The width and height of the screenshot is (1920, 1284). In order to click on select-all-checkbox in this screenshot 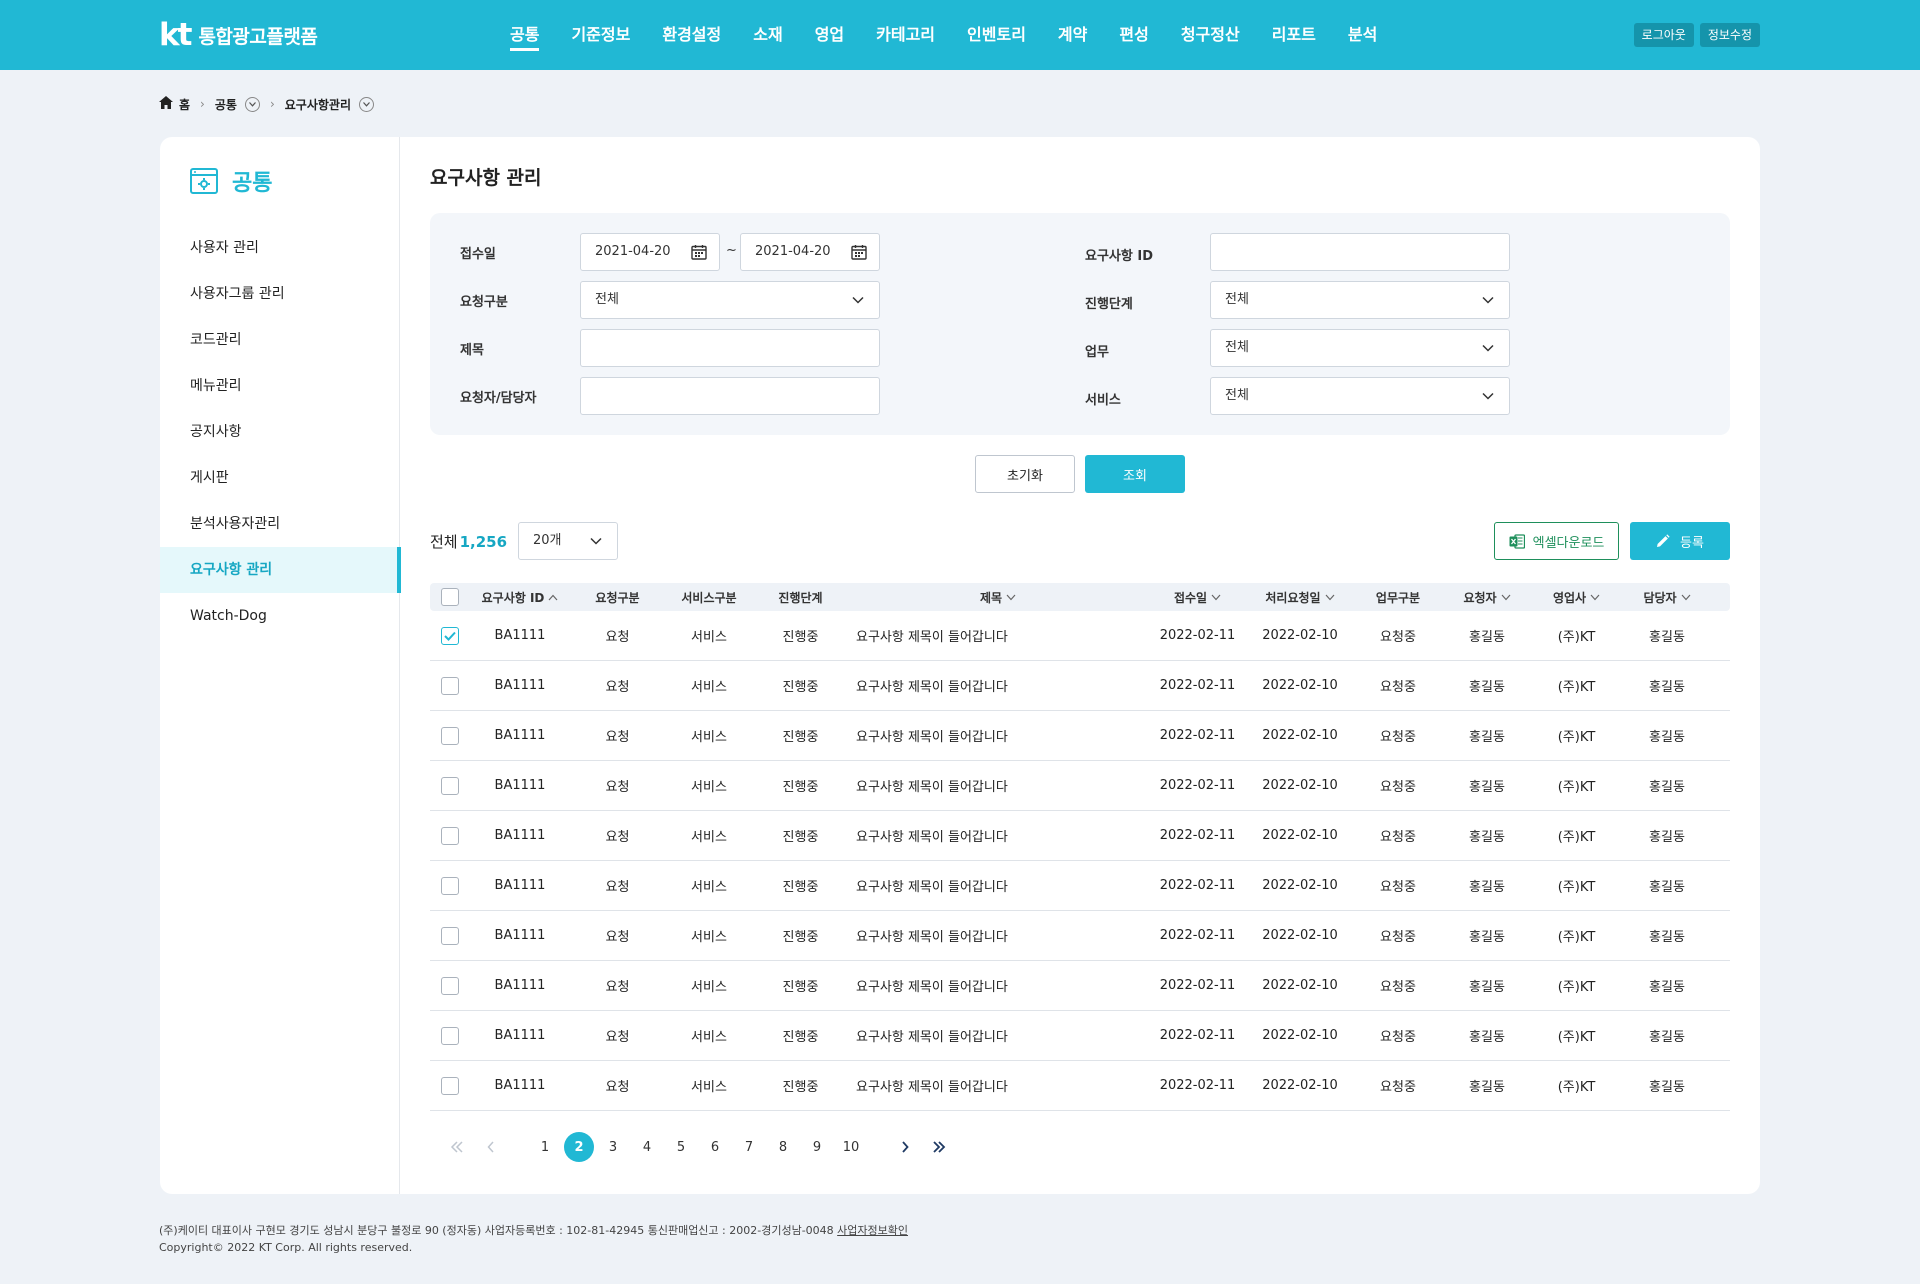, I will do `click(450, 597)`.